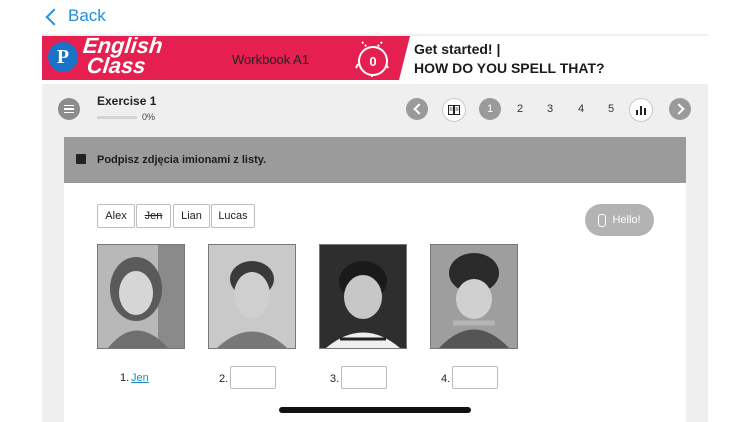 This screenshot has width=750, height=422. What do you see at coordinates (182, 160) in the screenshot?
I see `instruction-text: Podpisz zdjęcia imionami z listy.` at bounding box center [182, 160].